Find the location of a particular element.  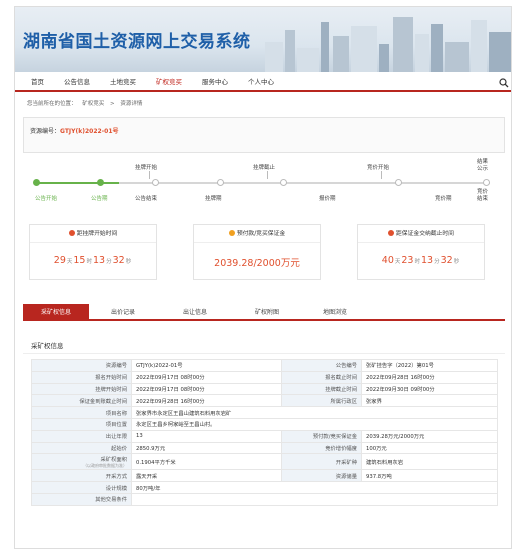

field-label: 起始价 is located at coordinates (81, 448).